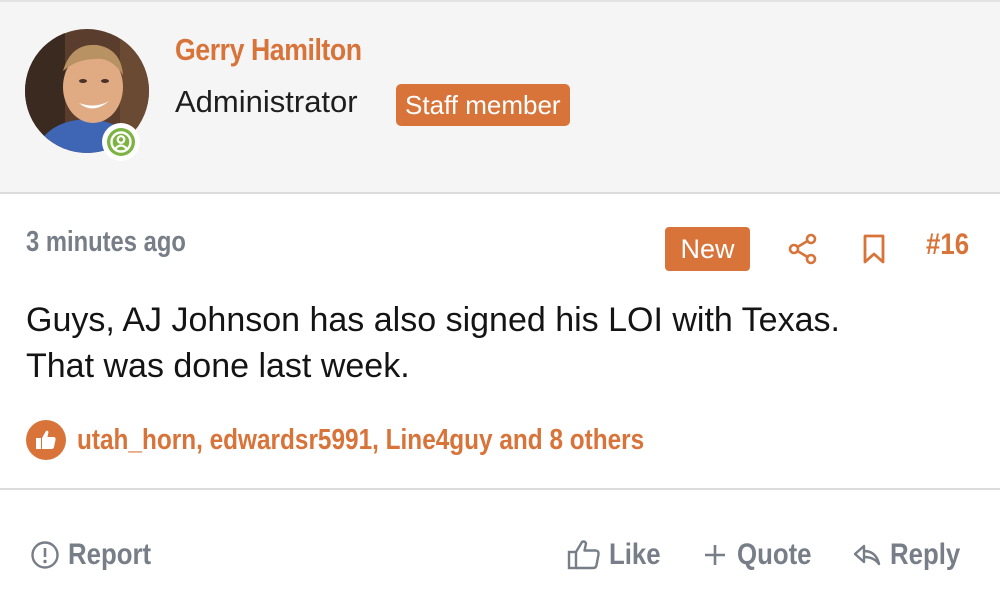 The height and width of the screenshot is (603, 1000). I want to click on reply-label: Reply, so click(925, 554).